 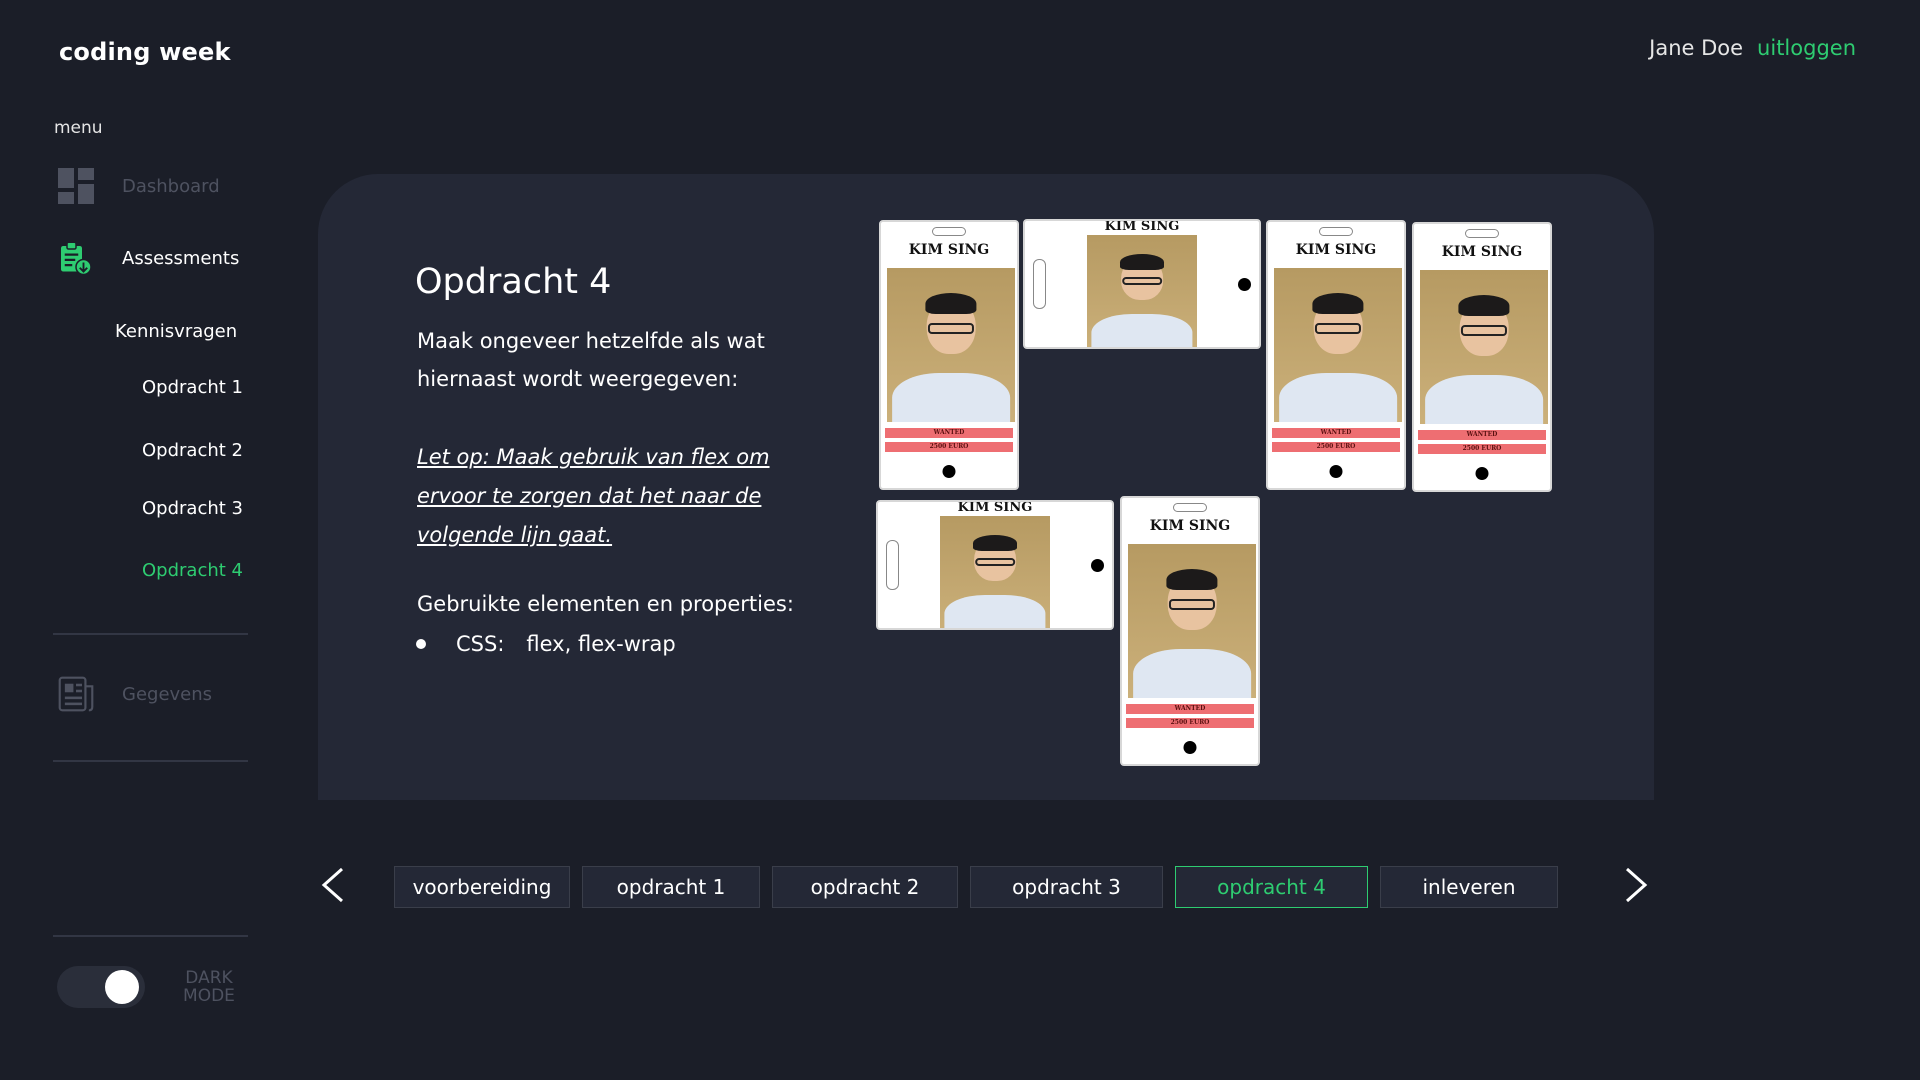 I want to click on document-icon, so click(x=76, y=694).